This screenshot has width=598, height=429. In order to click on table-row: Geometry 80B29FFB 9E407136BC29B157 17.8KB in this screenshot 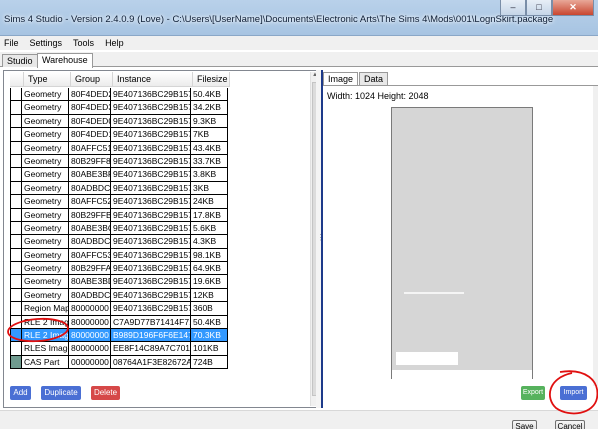, I will do `click(119, 215)`.